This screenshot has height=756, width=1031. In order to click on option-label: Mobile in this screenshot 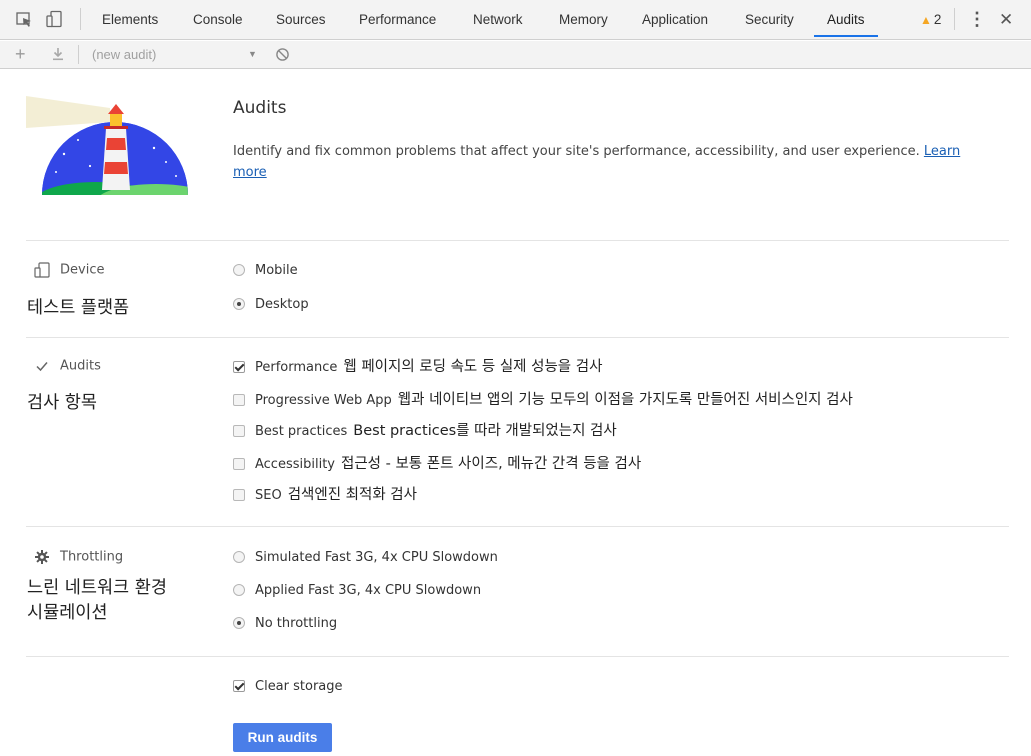, I will do `click(276, 270)`.